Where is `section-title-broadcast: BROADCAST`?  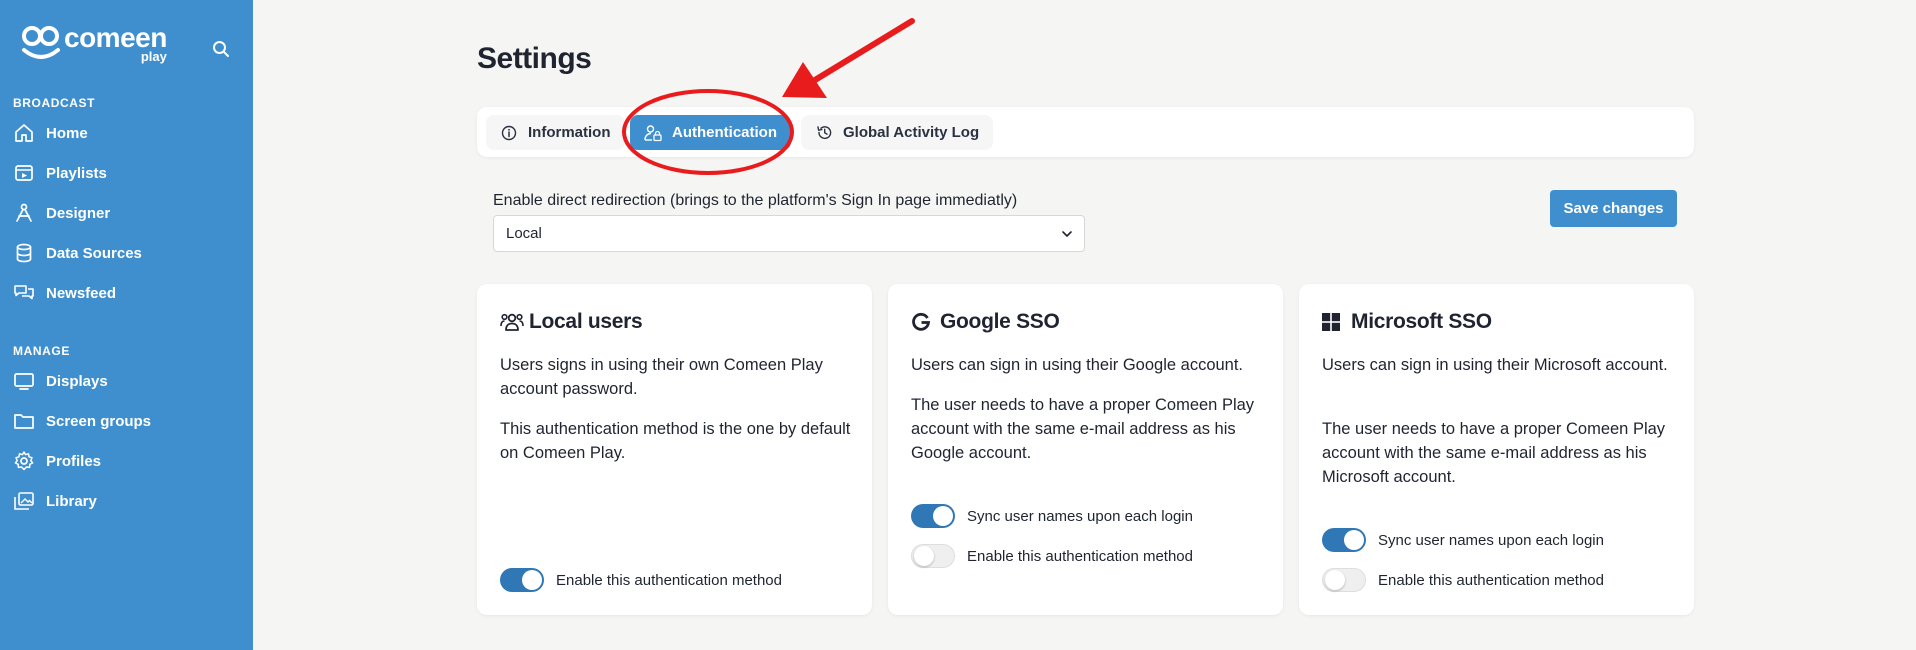 section-title-broadcast: BROADCAST is located at coordinates (54, 103).